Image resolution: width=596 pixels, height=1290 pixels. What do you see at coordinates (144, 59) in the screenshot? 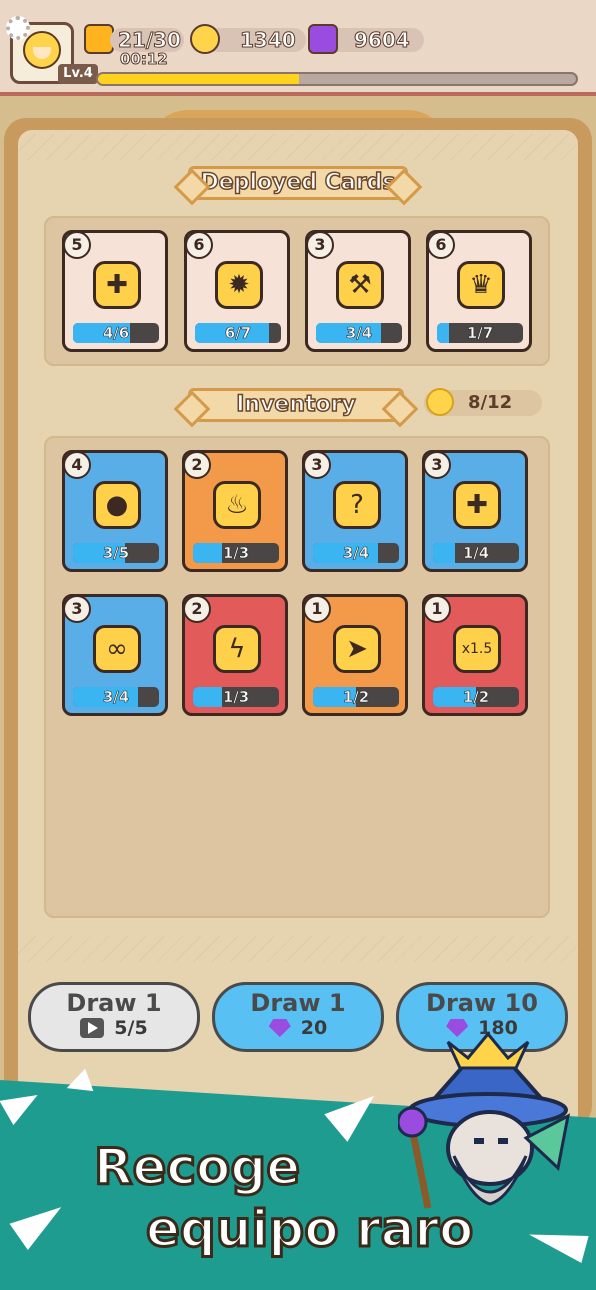
I see `energy-timer: 00:12` at bounding box center [144, 59].